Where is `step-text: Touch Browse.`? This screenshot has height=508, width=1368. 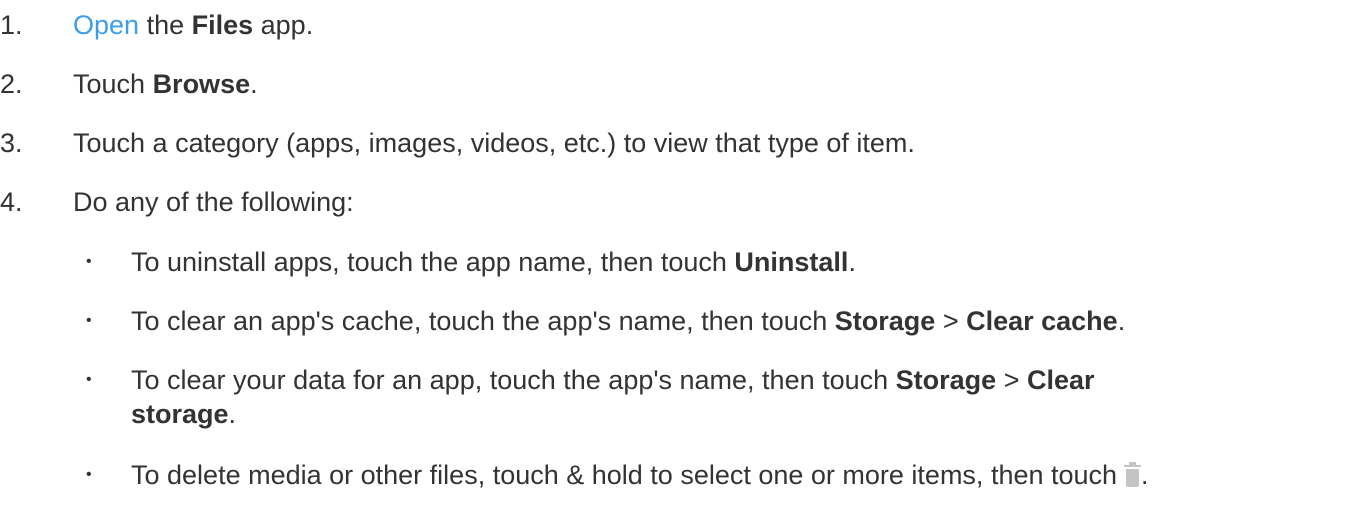
step-text: Touch Browse. is located at coordinates (165, 84).